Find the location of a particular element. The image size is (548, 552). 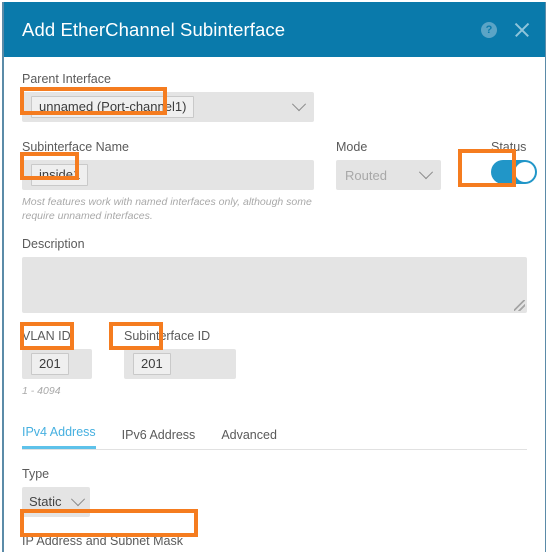

parent-interface-label: Parent Interface is located at coordinates (66, 79).